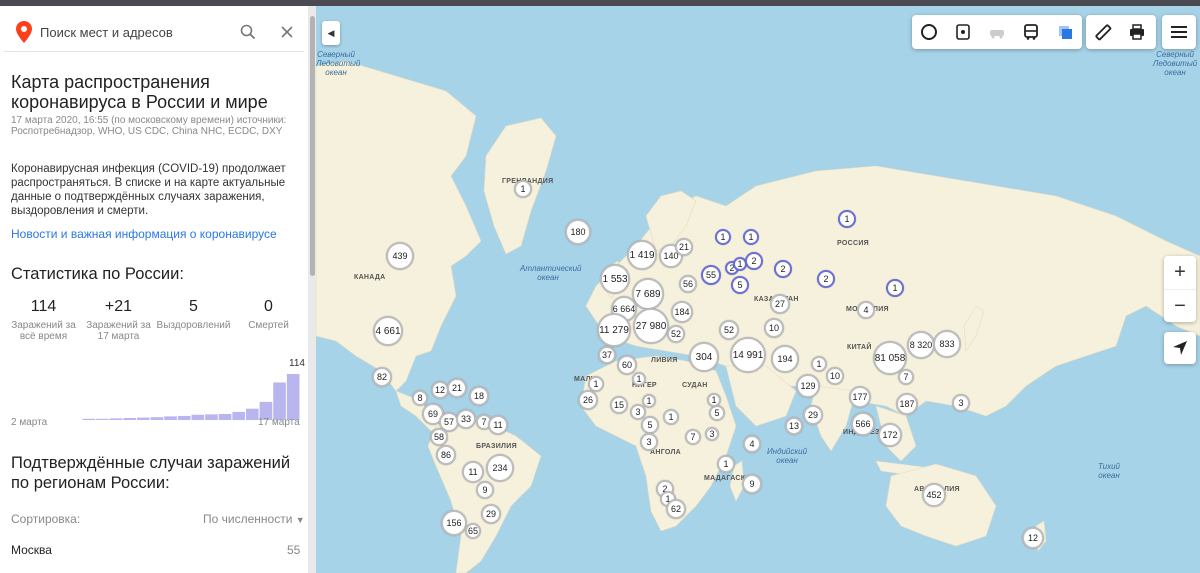  Describe the element at coordinates (287, 32) in the screenshot. I see `close-icon` at that location.